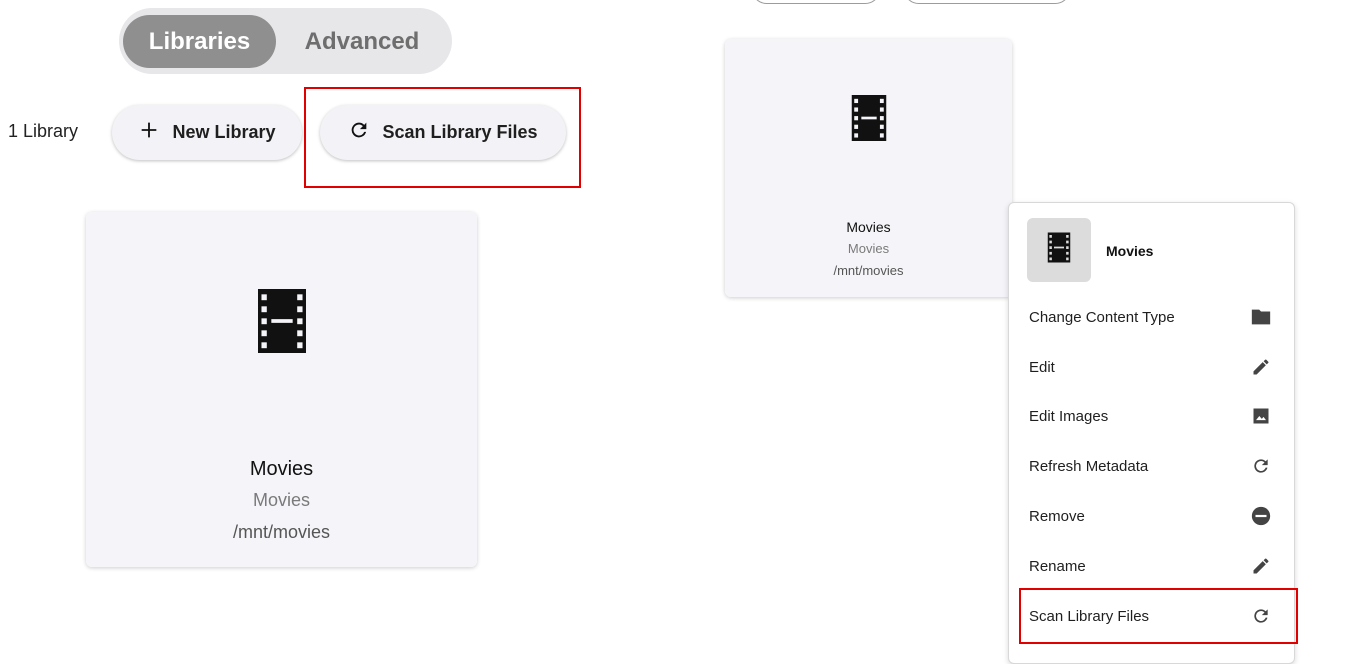 The width and height of the screenshot is (1349, 664). What do you see at coordinates (362, 41) in the screenshot?
I see `tab-advanced: Advanced` at bounding box center [362, 41].